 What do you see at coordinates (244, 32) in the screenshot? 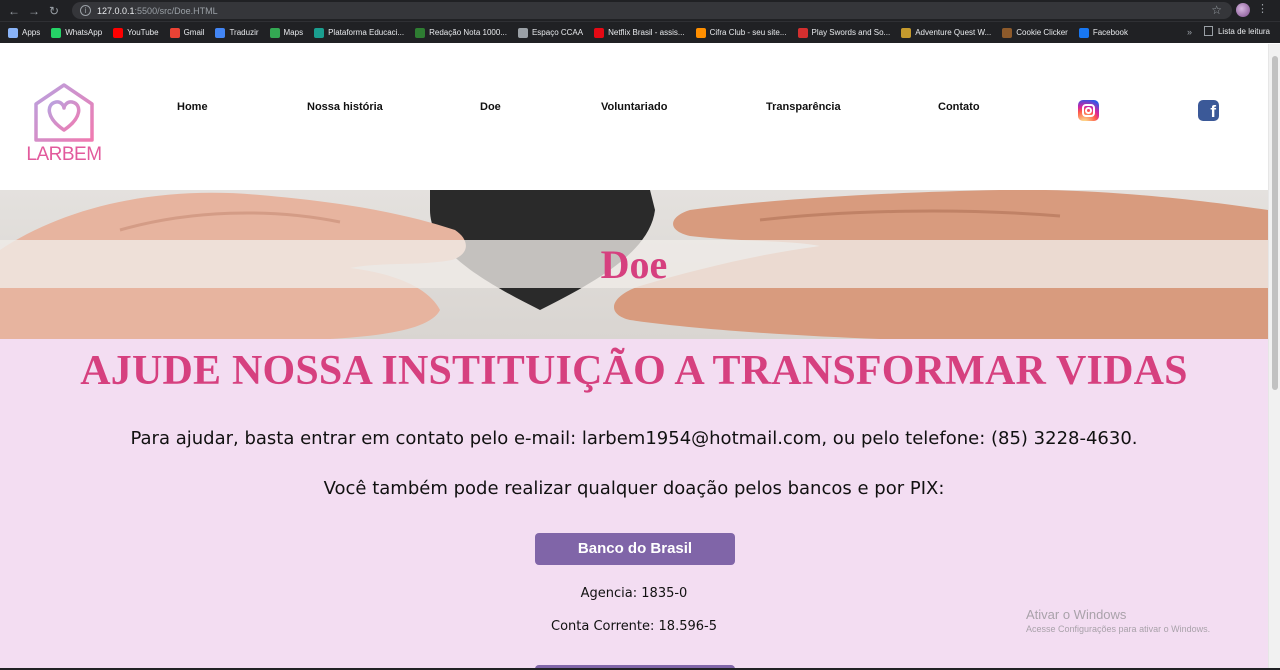
I see `bookmark-label: Traduzir` at bounding box center [244, 32].